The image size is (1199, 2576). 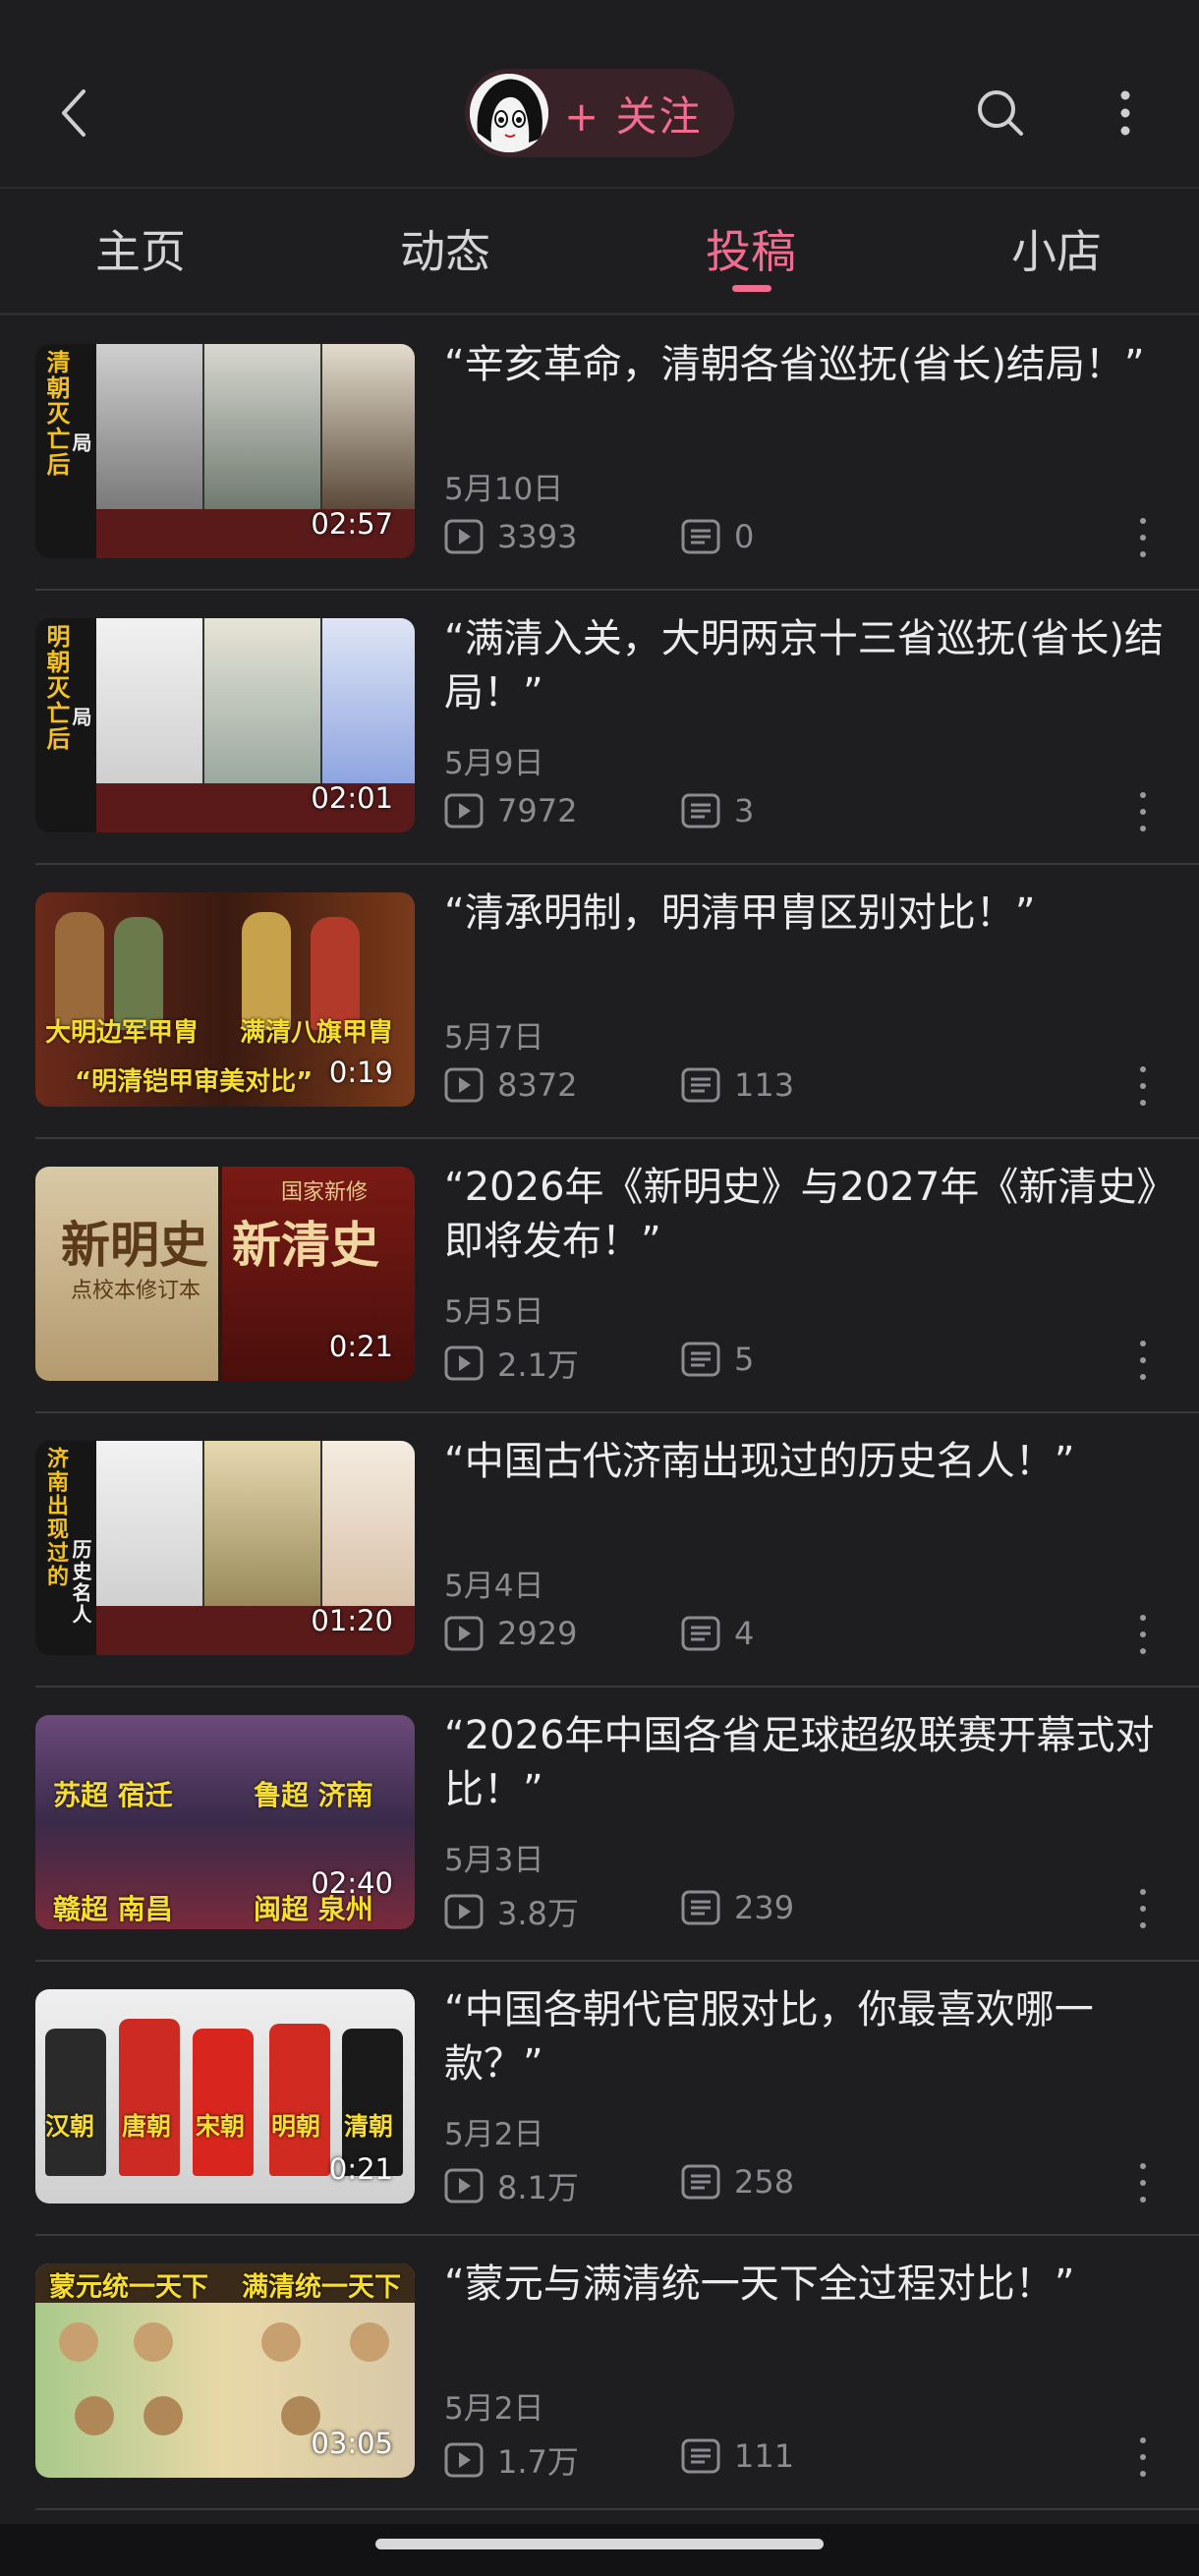 I want to click on follow-button: + 关注, so click(x=599, y=113).